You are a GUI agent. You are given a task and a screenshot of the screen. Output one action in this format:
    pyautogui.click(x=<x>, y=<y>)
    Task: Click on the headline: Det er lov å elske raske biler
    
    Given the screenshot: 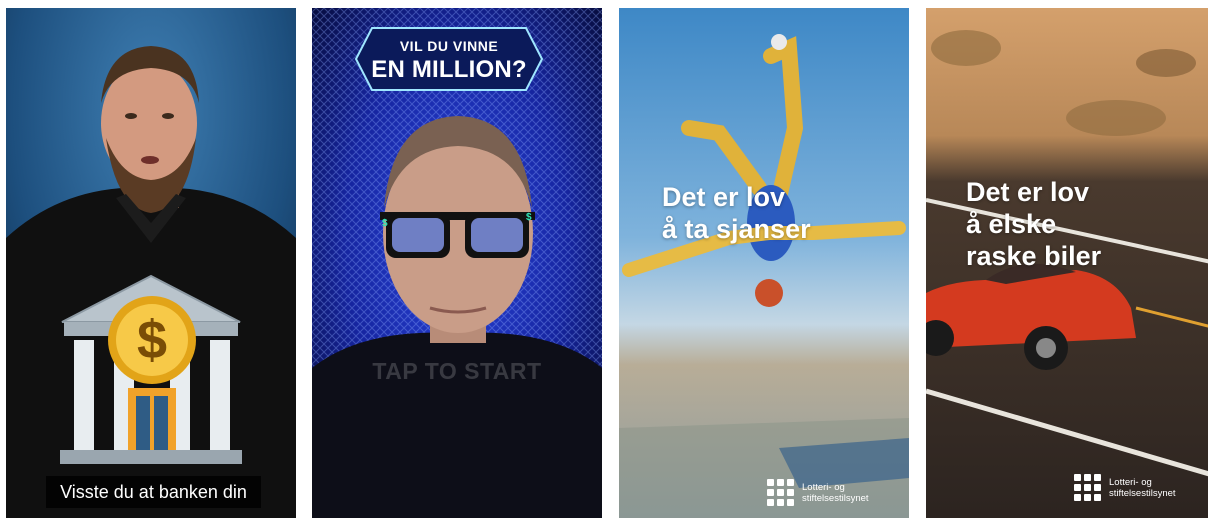 What is the action you would take?
    pyautogui.click(x=1033, y=224)
    